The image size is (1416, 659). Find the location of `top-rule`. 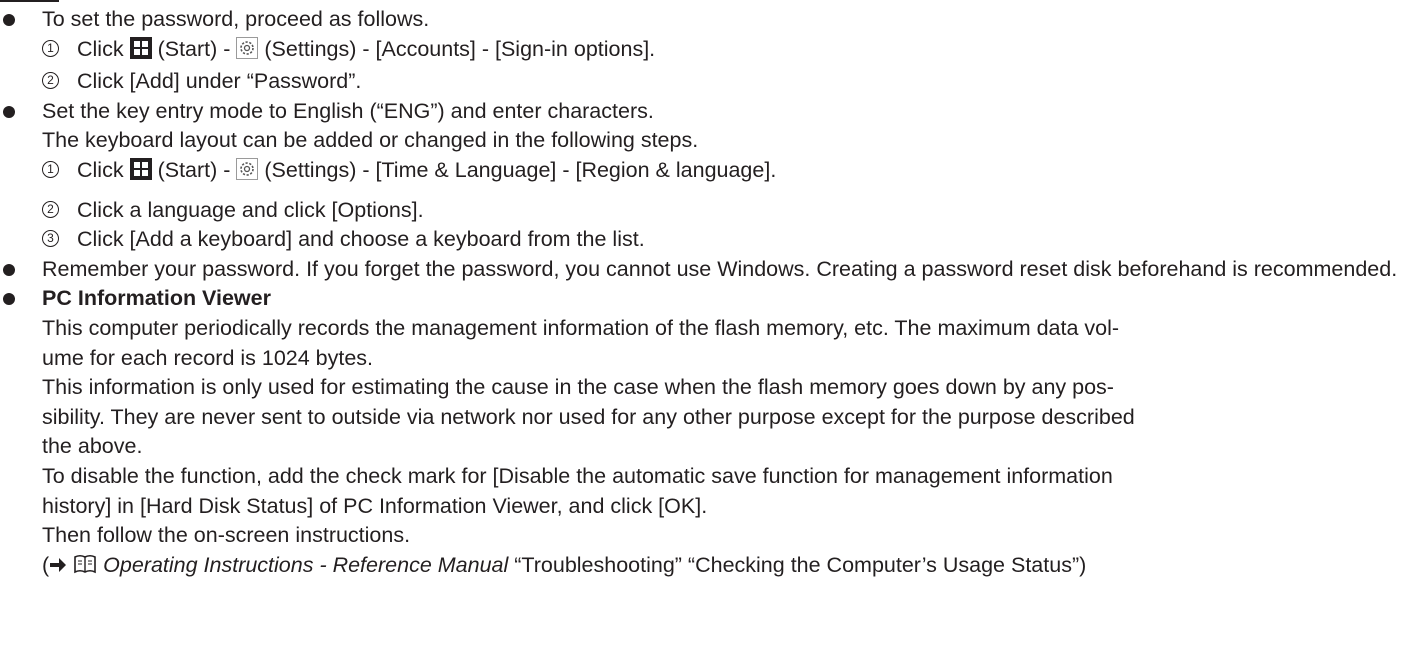

top-rule is located at coordinates (29, 1).